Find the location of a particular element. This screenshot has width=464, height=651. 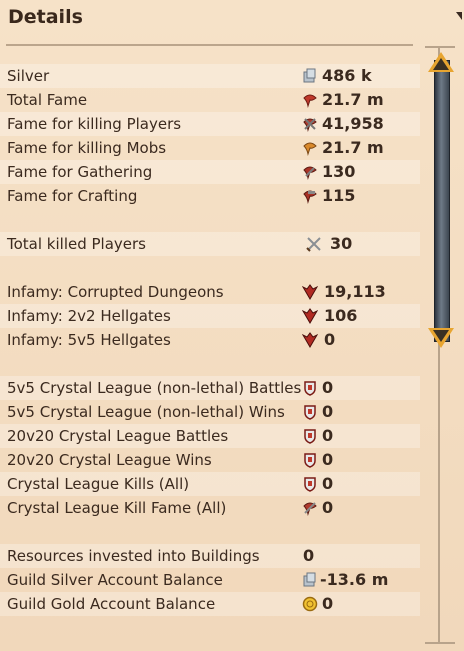

swords-icon is located at coordinates (313, 244).